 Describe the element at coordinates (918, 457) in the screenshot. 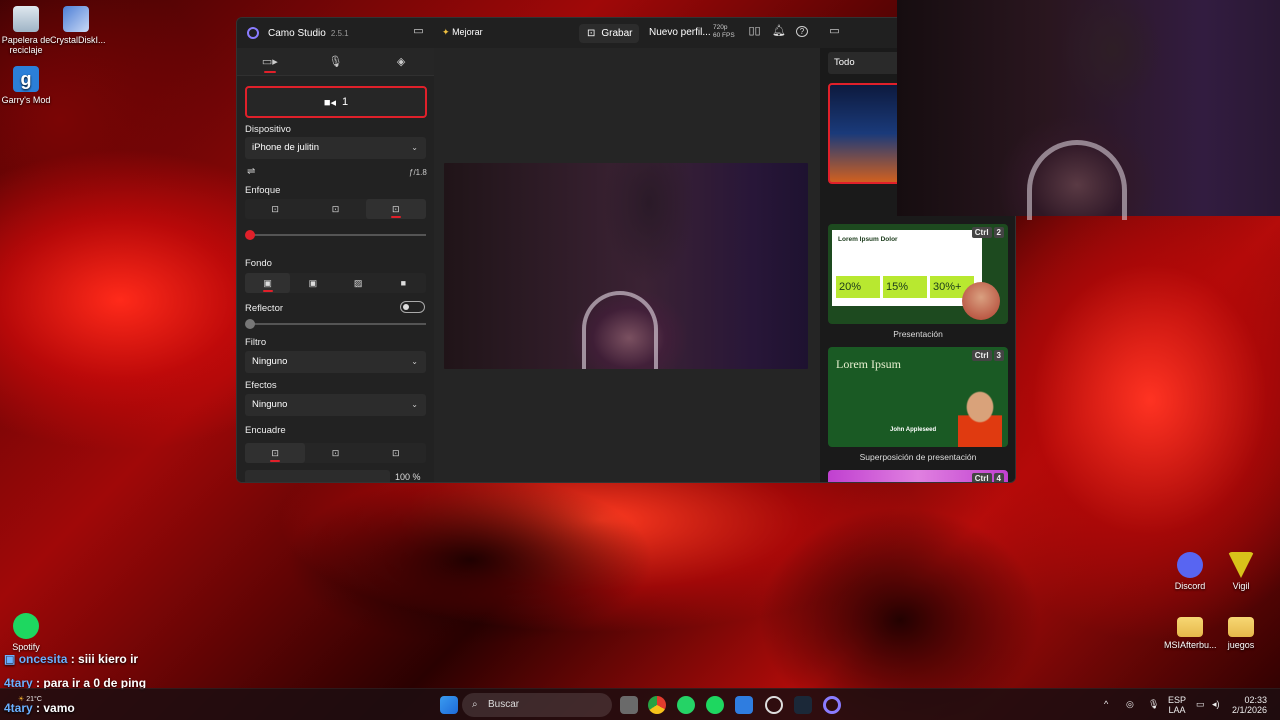

I see `scene-caption: Superposición de presentación` at that location.